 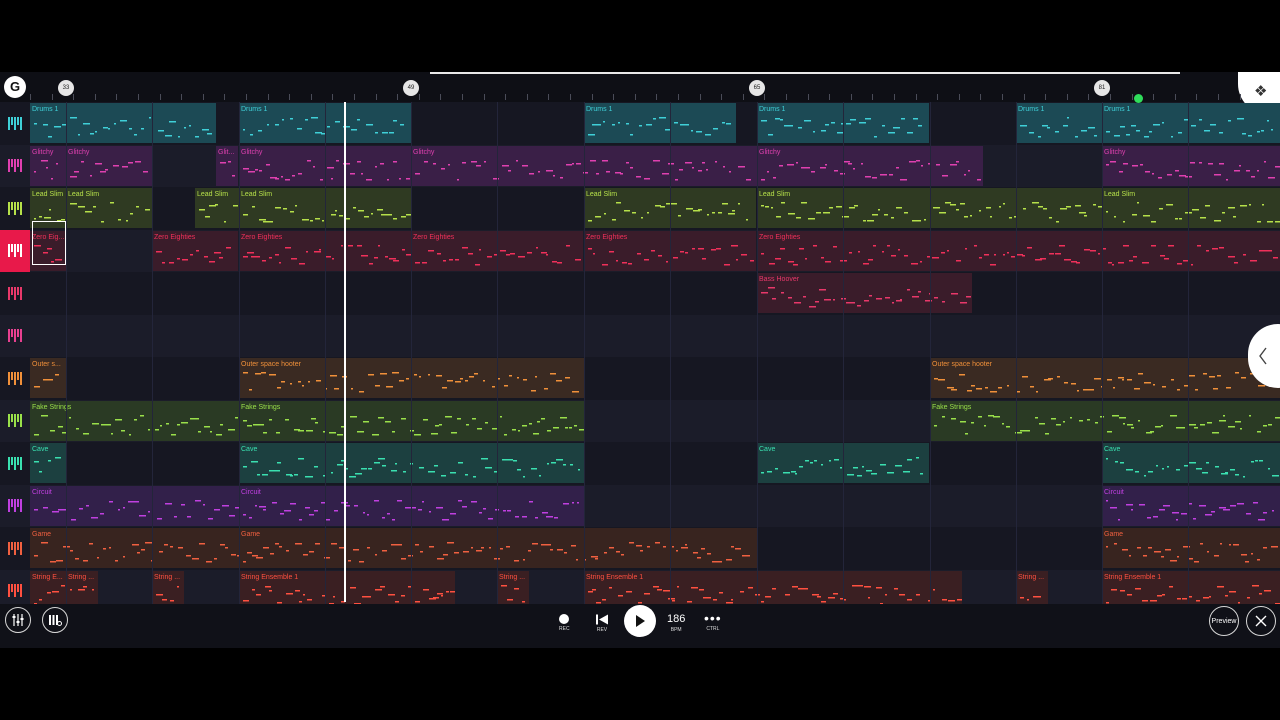 I want to click on track-row: Cave Cave Cave Cave, so click(x=640, y=463).